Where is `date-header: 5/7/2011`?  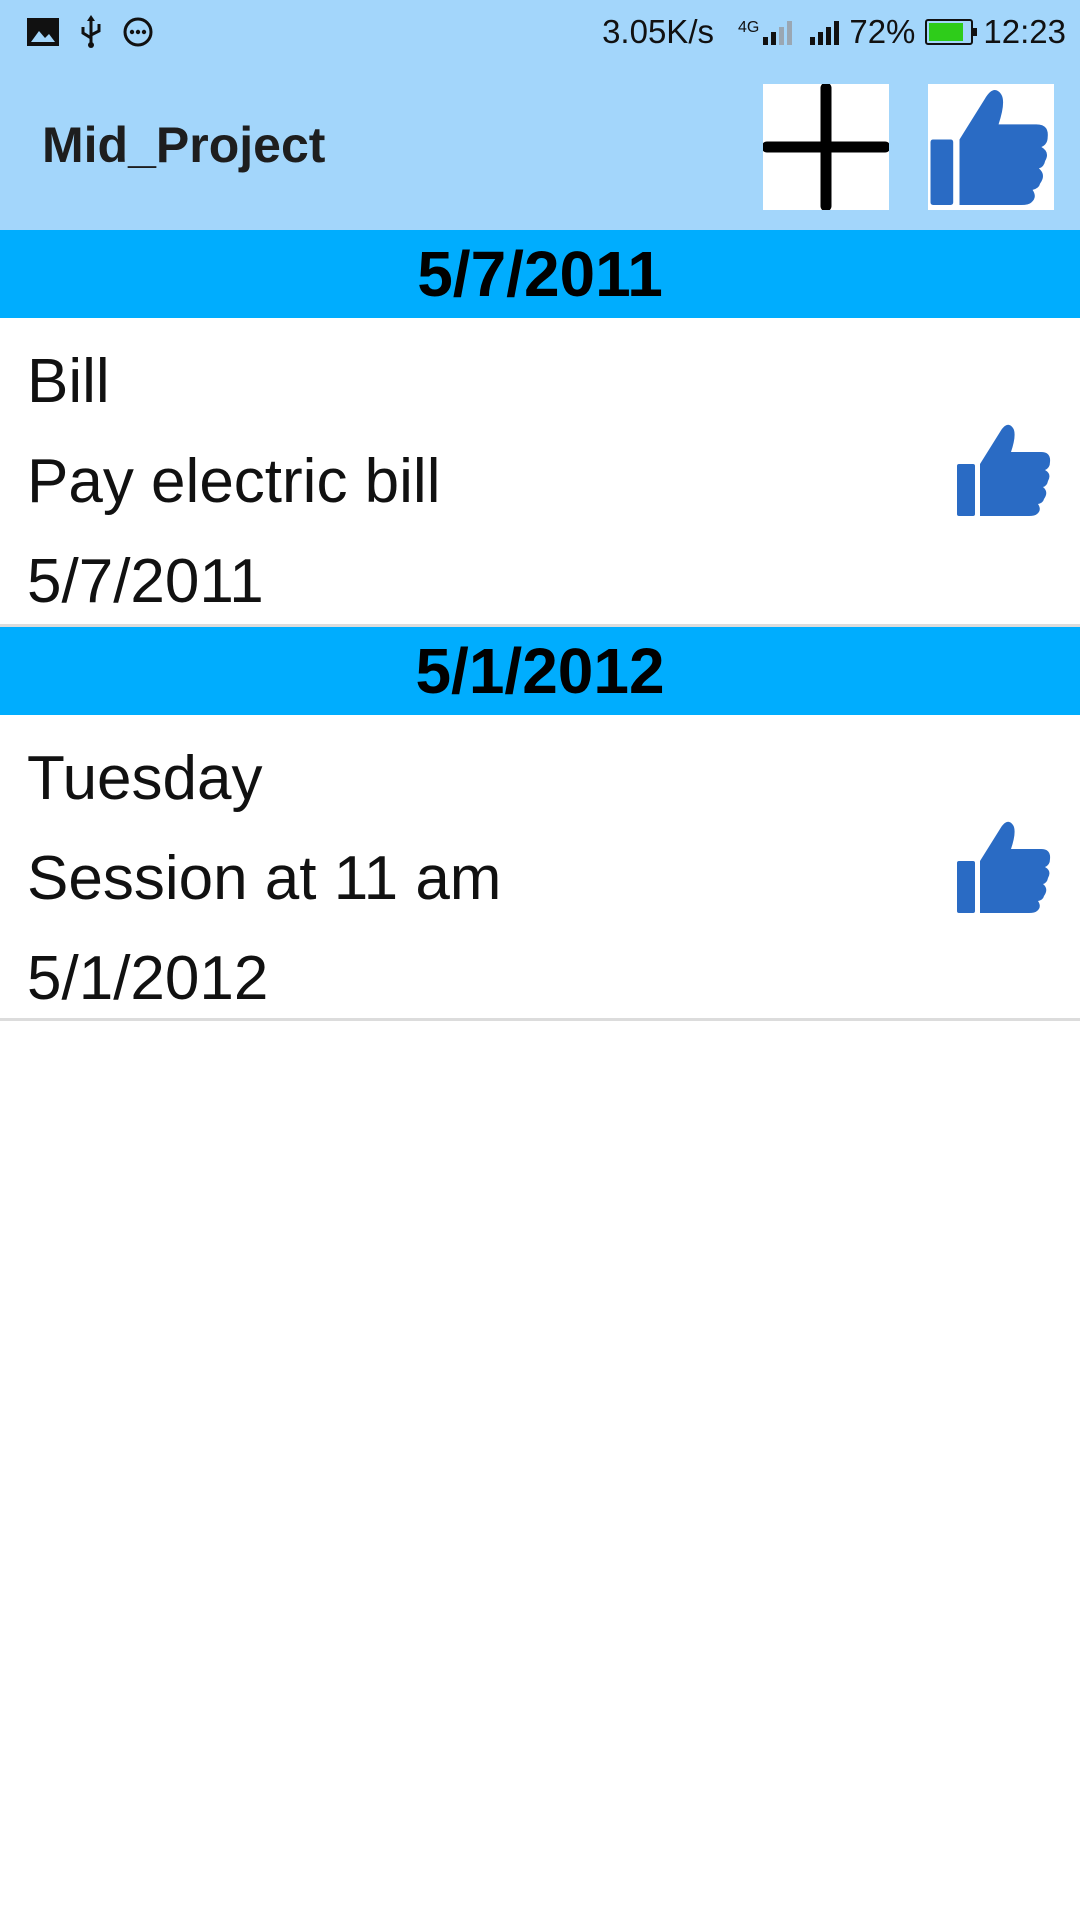
date-header: 5/7/2011 is located at coordinates (540, 274).